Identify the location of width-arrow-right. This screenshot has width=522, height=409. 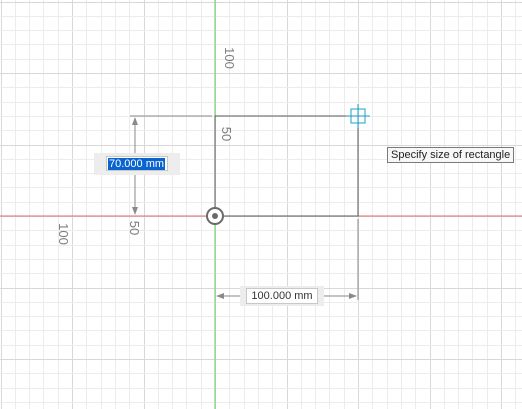
(353, 296).